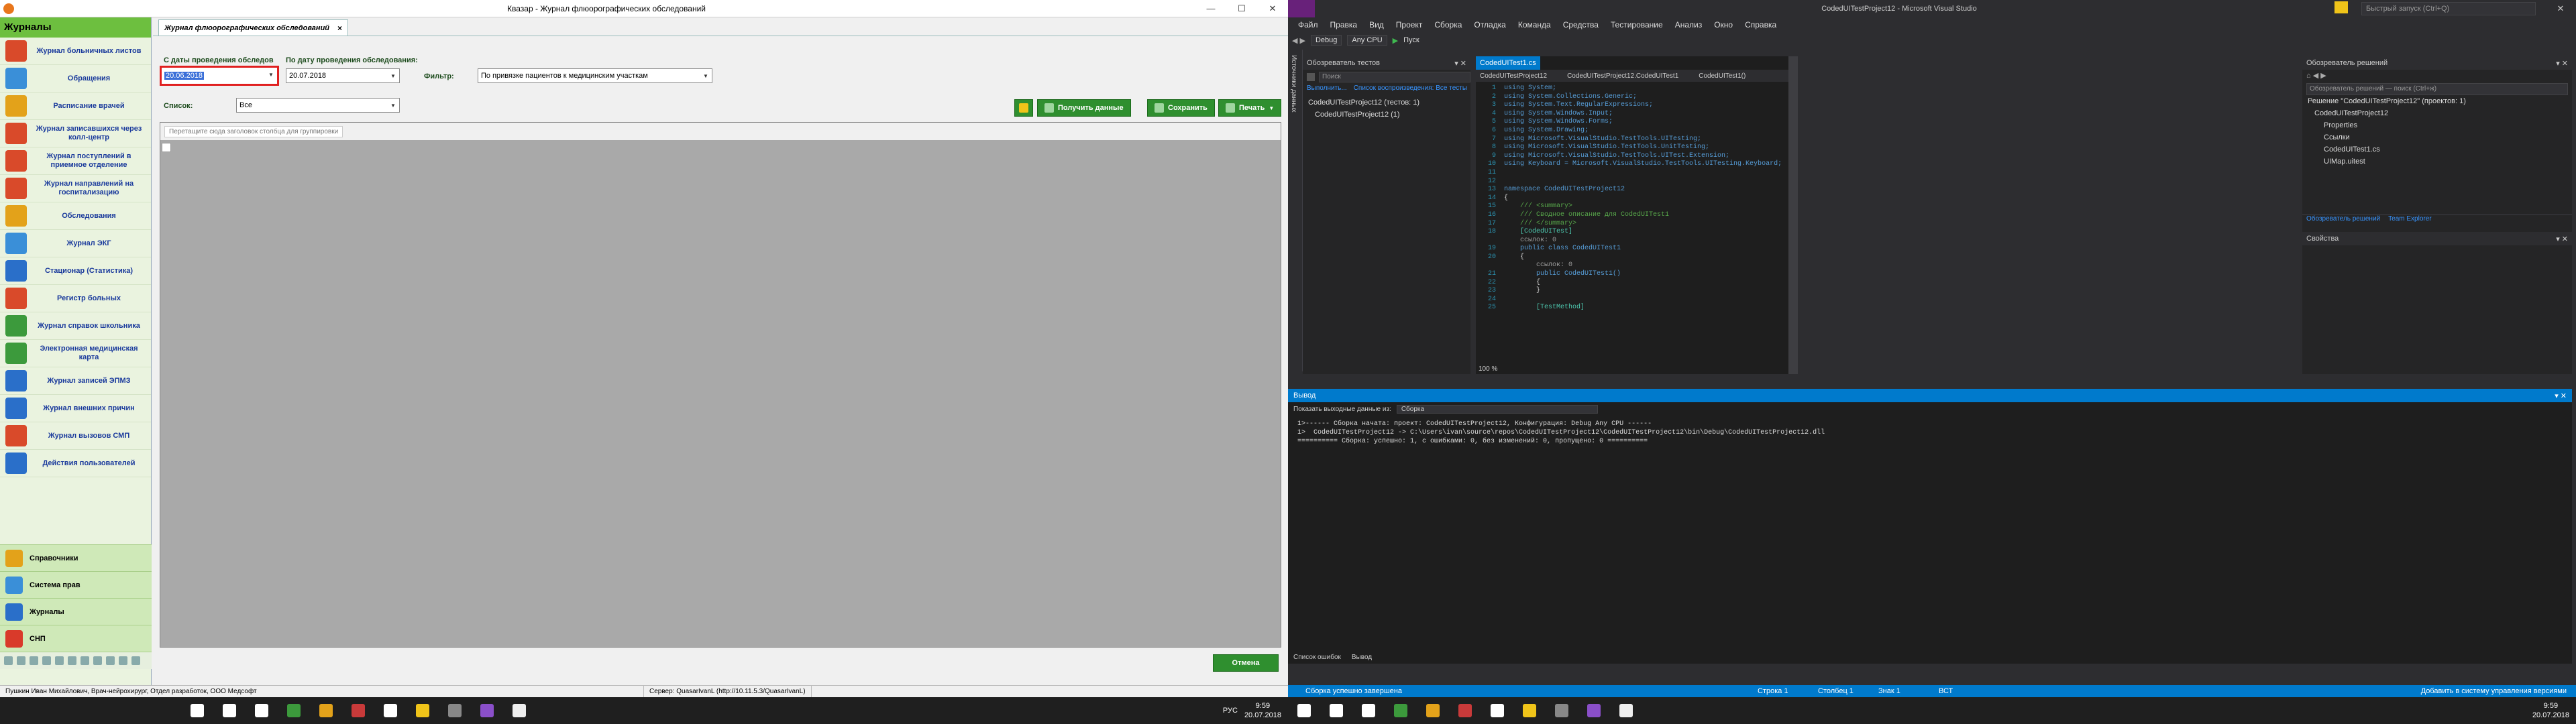  I want to click on tab-fluoro-journal: Журнал флюорографических обследований ×, so click(253, 27).